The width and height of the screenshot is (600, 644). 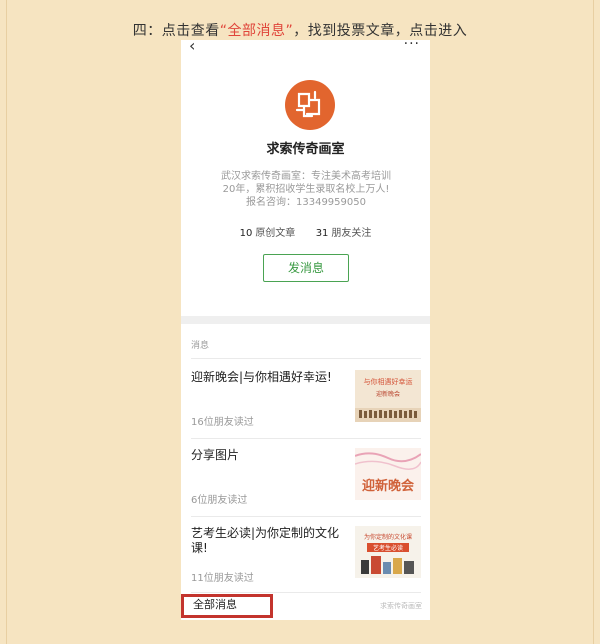 What do you see at coordinates (306, 477) in the screenshot?
I see `message-item: 分享图片 6位朋友读过 迎新晚会` at bounding box center [306, 477].